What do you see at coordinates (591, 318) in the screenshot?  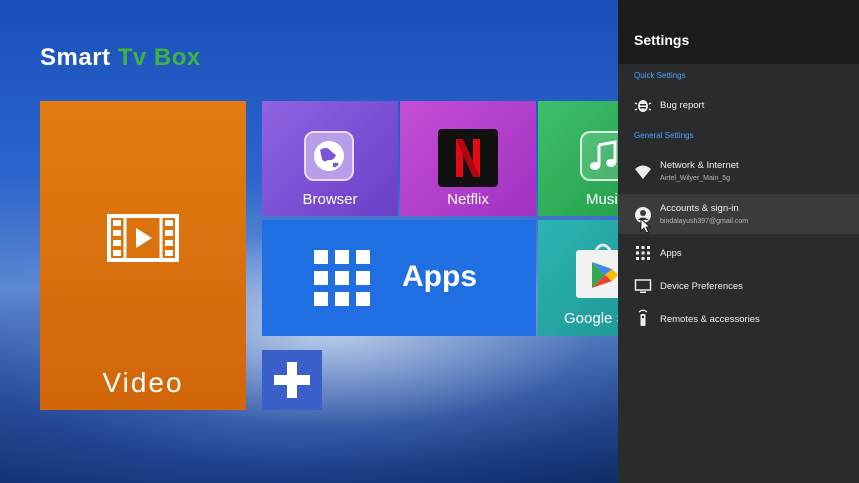 I see `google-play-tile-label: Google S` at bounding box center [591, 318].